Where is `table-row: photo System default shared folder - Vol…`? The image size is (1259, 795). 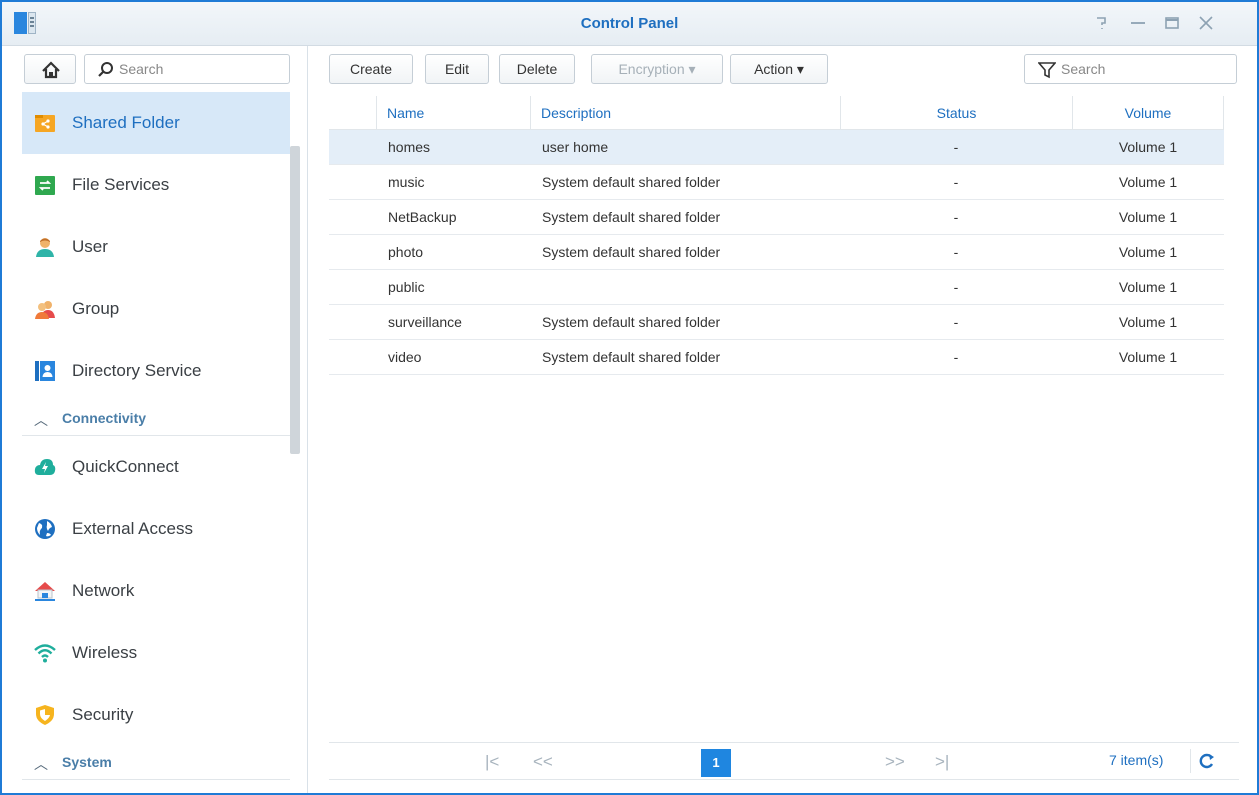 table-row: photo System default shared folder - Vol… is located at coordinates (776, 252).